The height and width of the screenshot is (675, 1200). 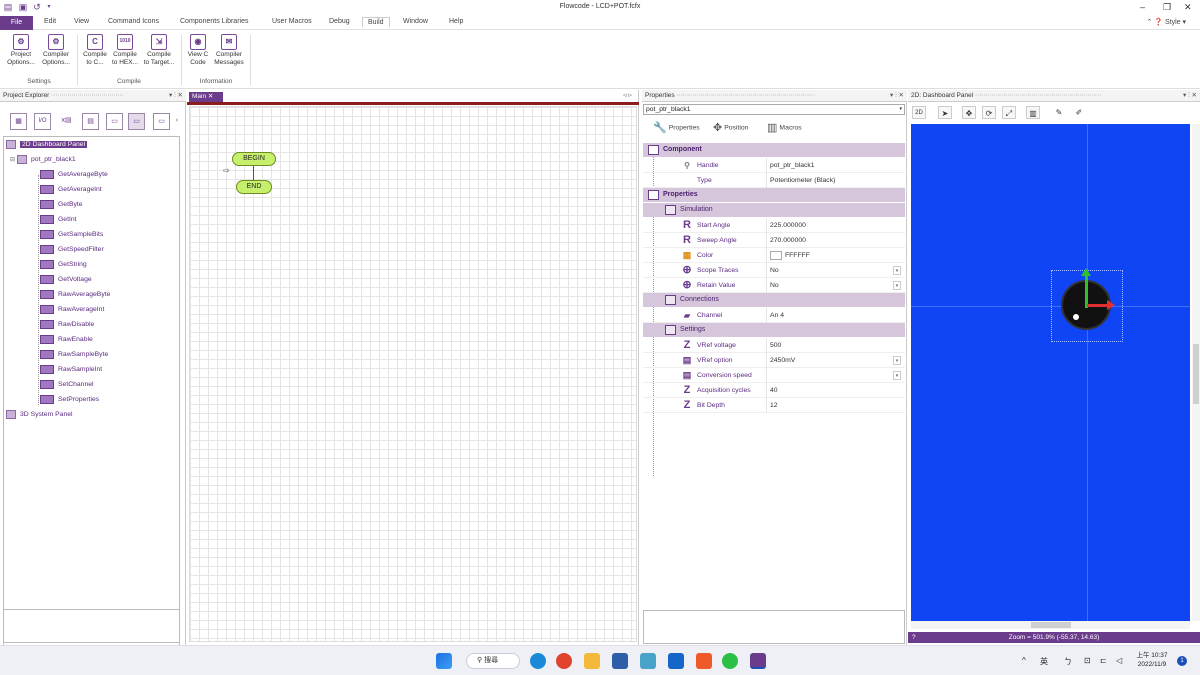 What do you see at coordinates (1068, 661) in the screenshot?
I see `ime-mode: ㄅ` at bounding box center [1068, 661].